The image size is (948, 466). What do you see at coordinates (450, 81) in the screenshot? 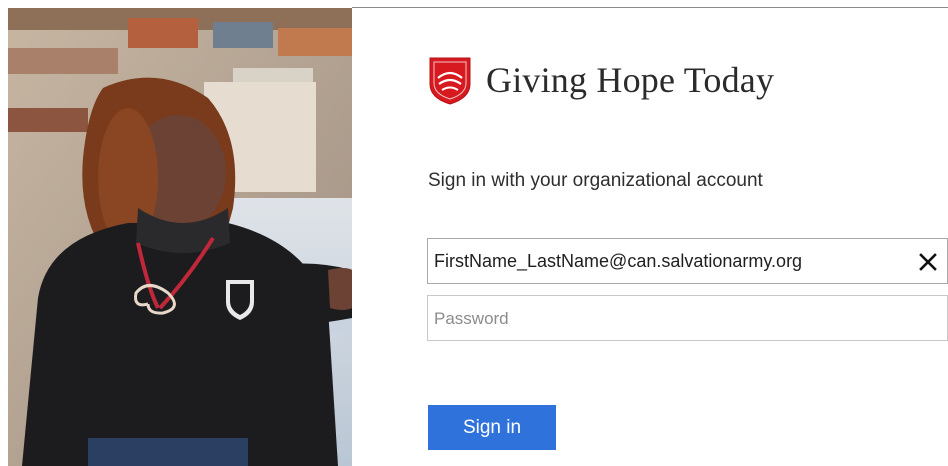
I see `salvation-army-shield-icon` at bounding box center [450, 81].